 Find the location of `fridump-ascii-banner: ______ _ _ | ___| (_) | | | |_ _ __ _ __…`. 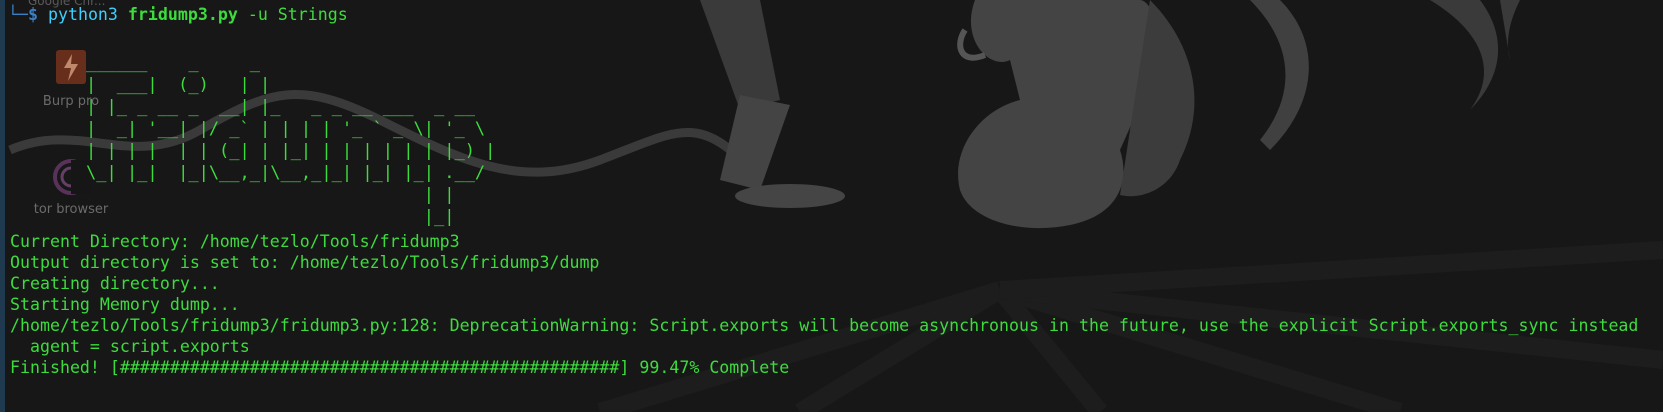

fridump-ascii-banner: ______ _ _ | ___| (_) | | | |_ _ __ _ __… is located at coordinates (291, 140).